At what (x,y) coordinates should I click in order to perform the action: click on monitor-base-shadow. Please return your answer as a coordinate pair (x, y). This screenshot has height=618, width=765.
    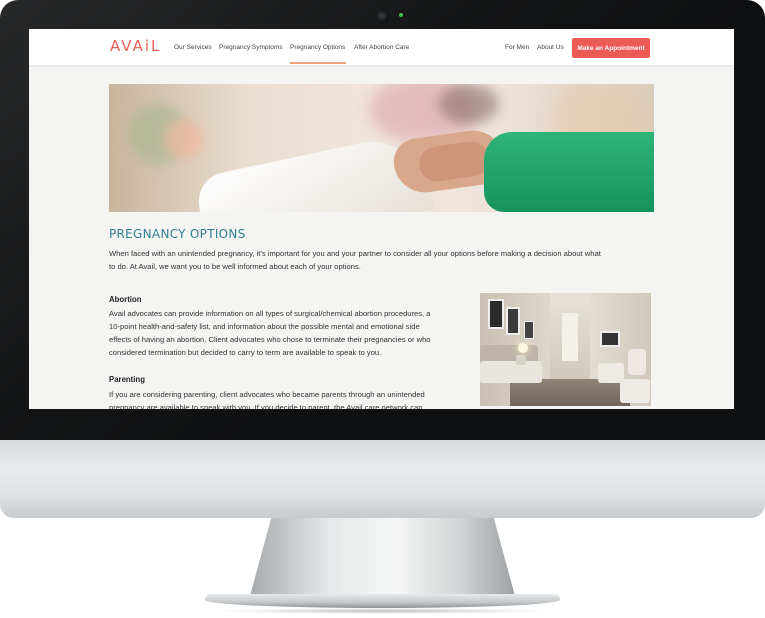
    Looking at the image, I should click on (382, 611).